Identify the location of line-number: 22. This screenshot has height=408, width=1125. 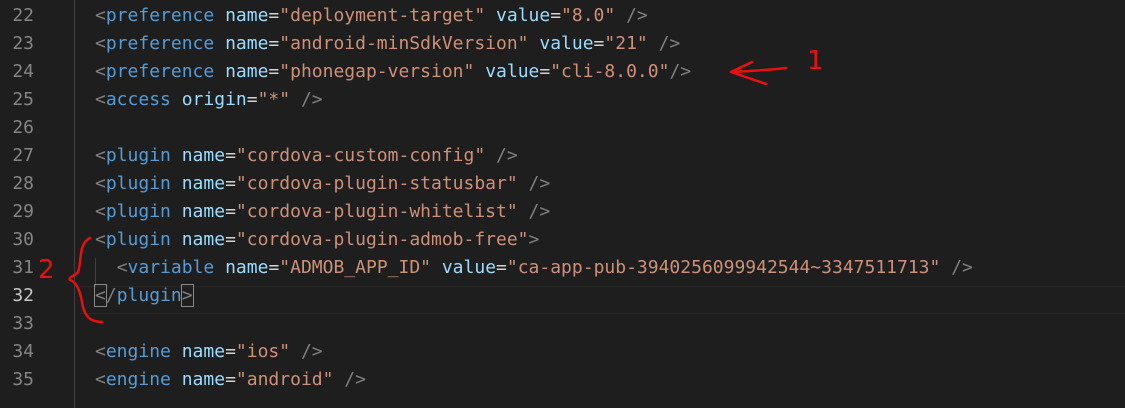
(23, 15).